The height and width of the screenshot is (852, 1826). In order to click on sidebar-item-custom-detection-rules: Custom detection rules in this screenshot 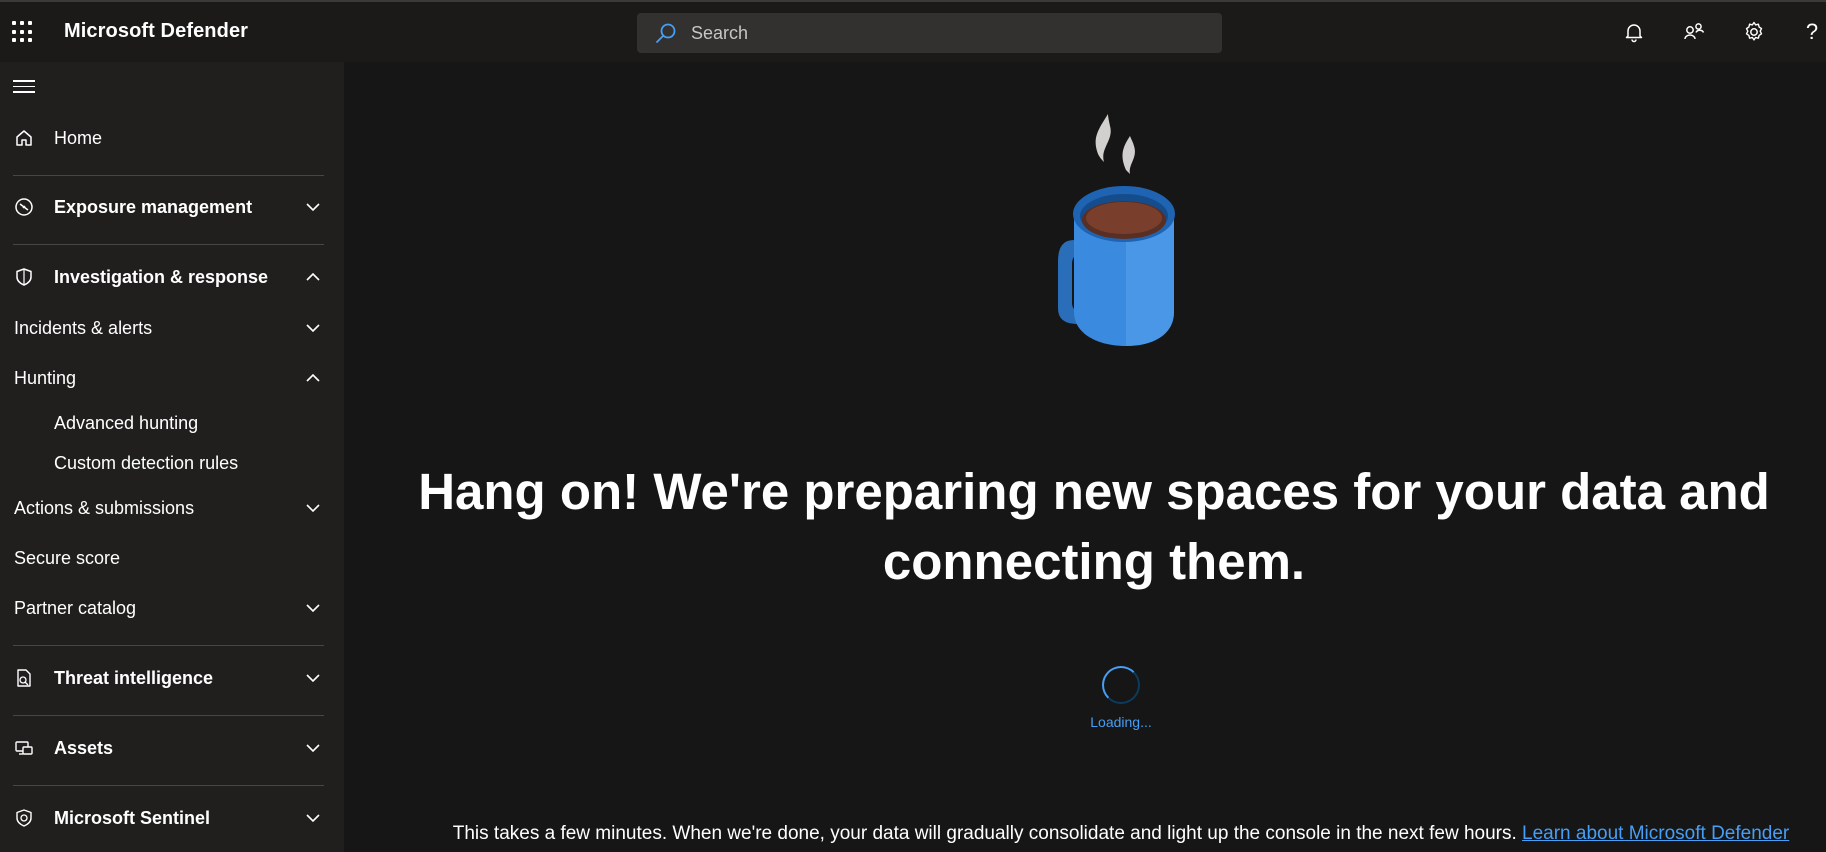, I will do `click(172, 463)`.